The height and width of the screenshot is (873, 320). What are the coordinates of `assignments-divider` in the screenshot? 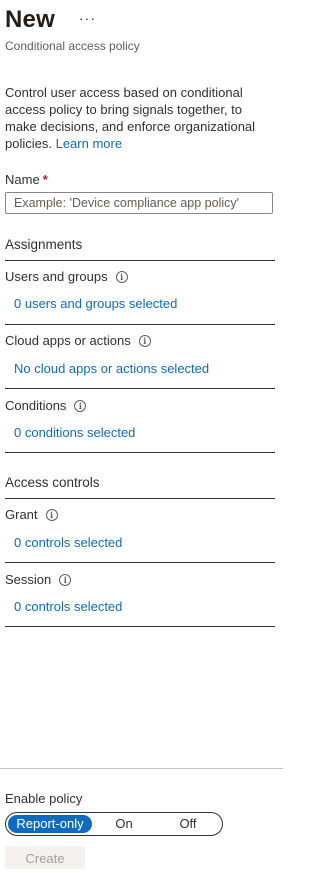 It's located at (140, 260).